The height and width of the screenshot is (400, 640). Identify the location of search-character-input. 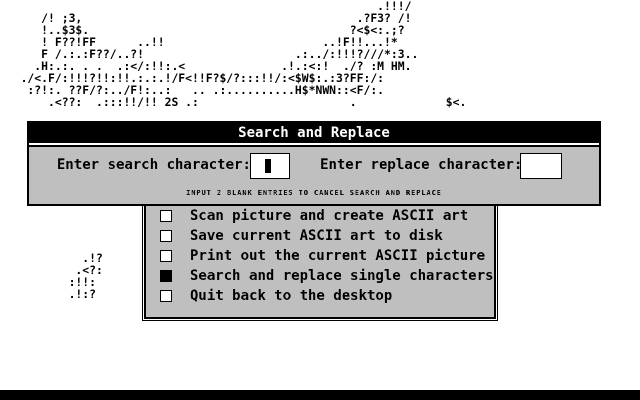
(270, 166).